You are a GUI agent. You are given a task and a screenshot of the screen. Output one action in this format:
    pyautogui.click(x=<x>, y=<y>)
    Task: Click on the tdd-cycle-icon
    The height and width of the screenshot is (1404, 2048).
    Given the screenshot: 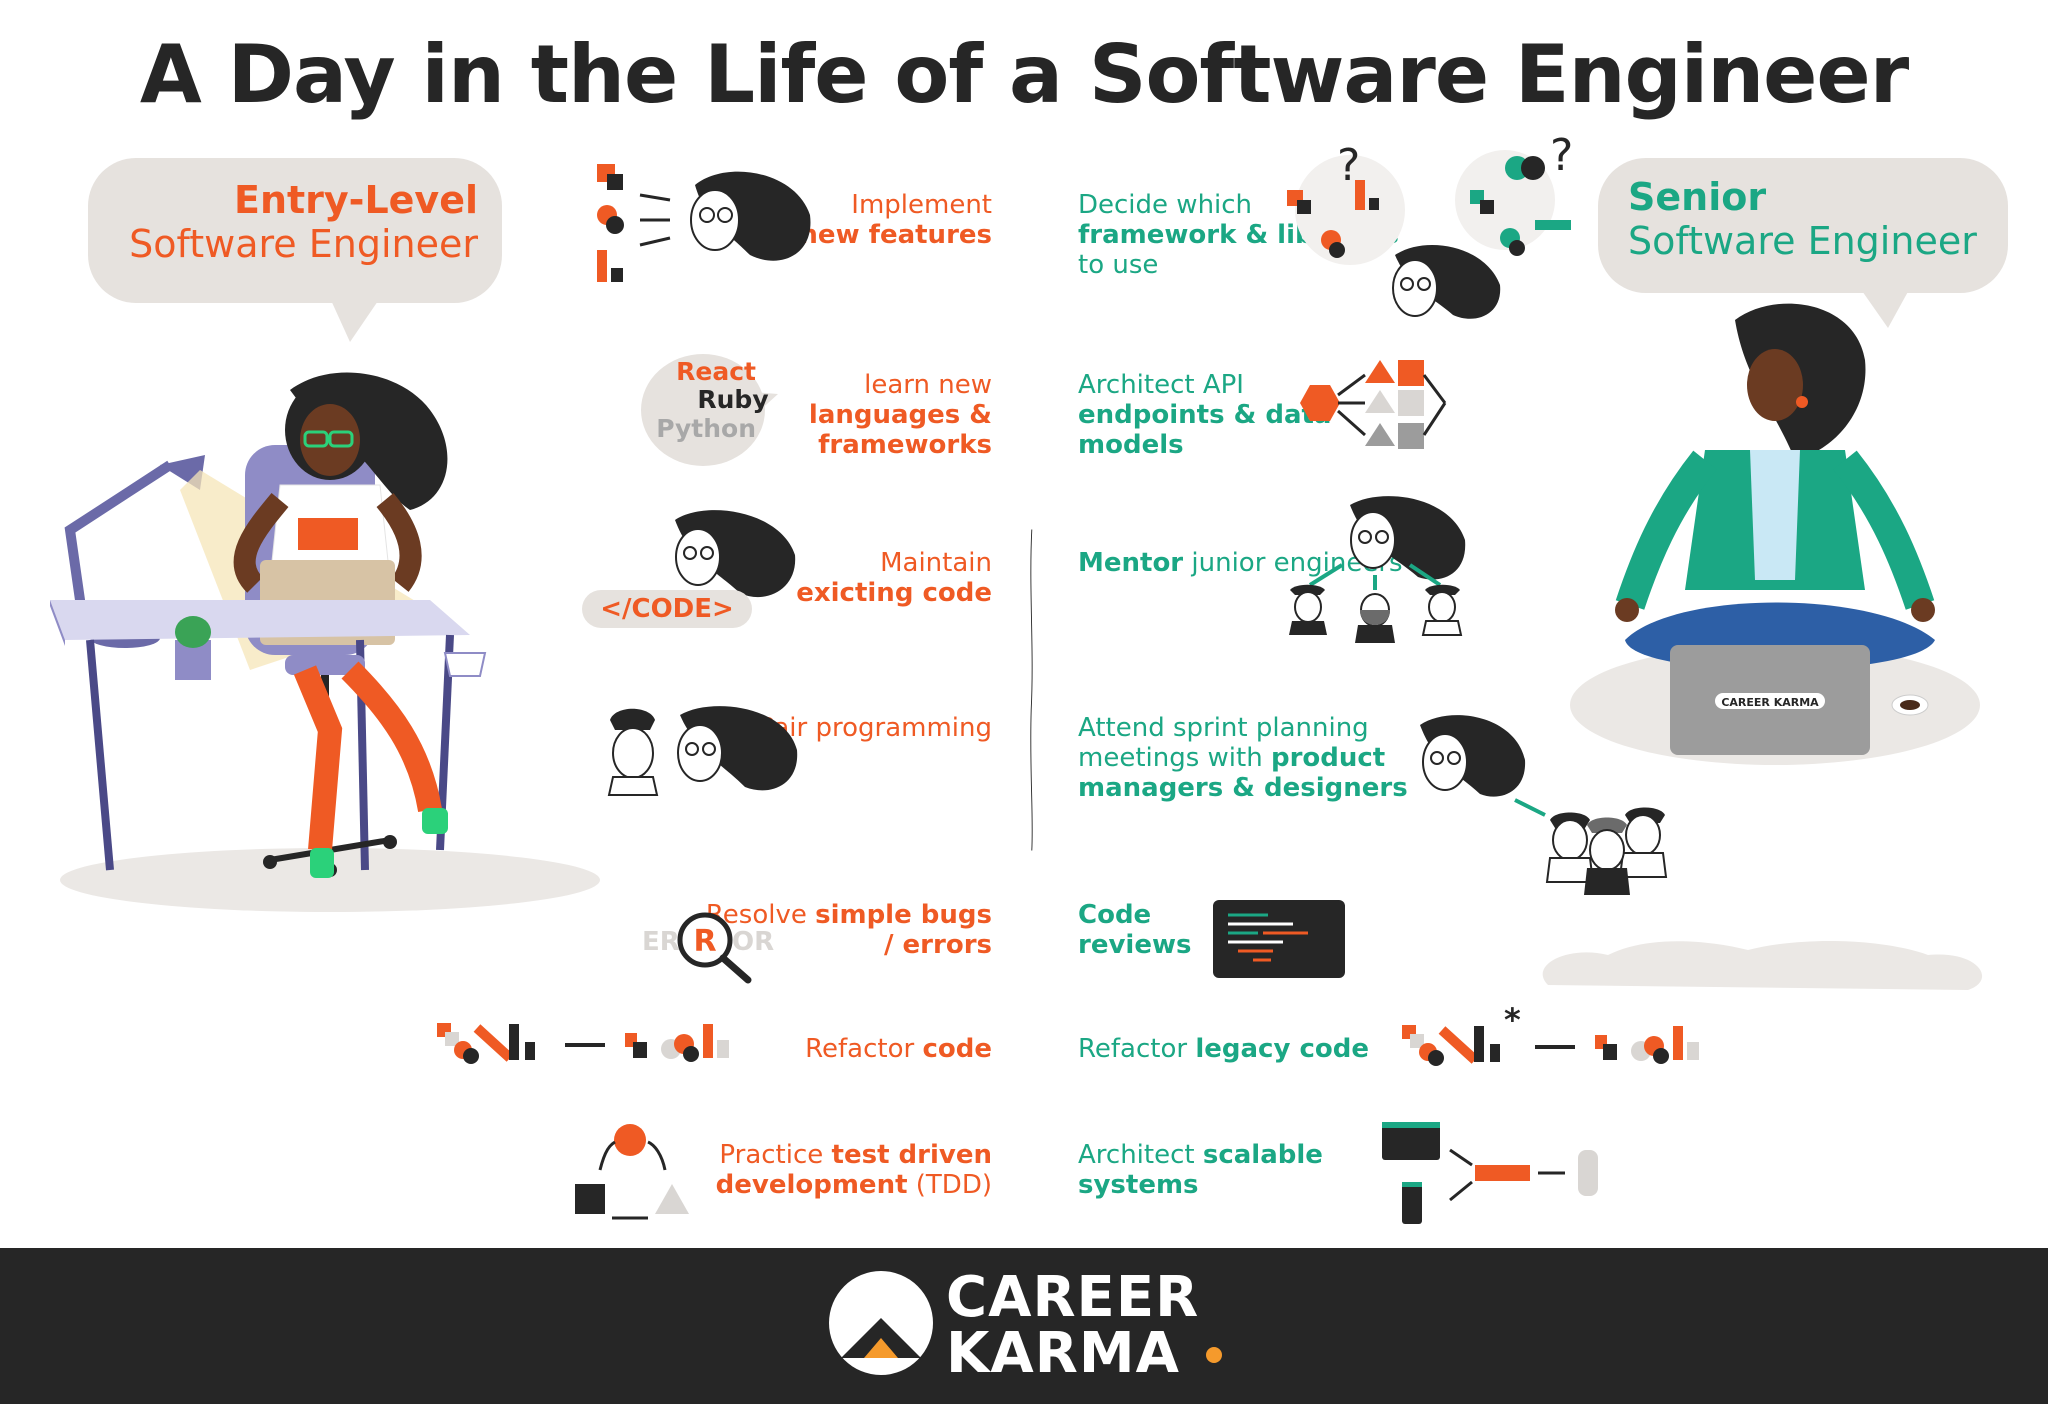 What is the action you would take?
    pyautogui.click(x=632, y=1172)
    